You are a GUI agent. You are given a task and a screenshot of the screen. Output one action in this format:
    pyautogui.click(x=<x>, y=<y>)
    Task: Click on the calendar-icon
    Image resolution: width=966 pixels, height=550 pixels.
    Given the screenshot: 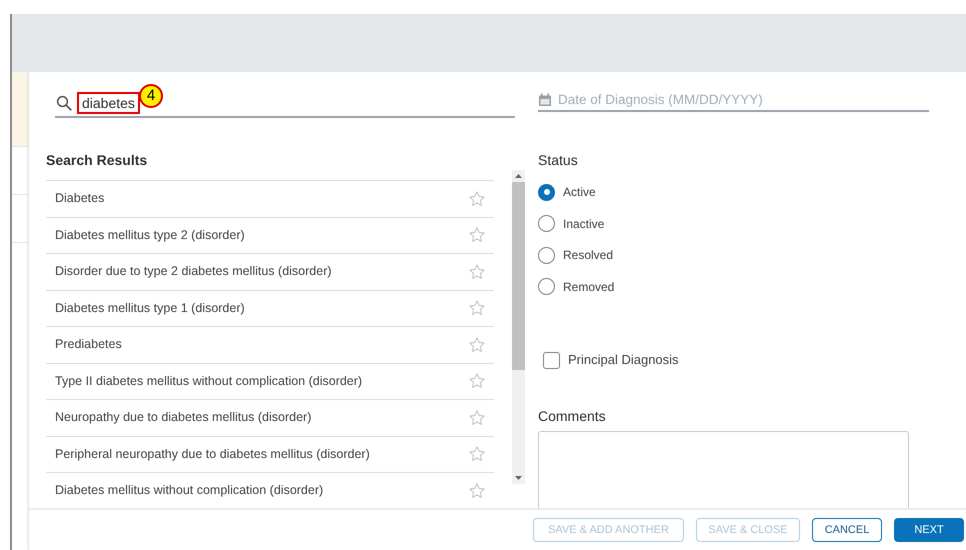 What is the action you would take?
    pyautogui.click(x=545, y=100)
    